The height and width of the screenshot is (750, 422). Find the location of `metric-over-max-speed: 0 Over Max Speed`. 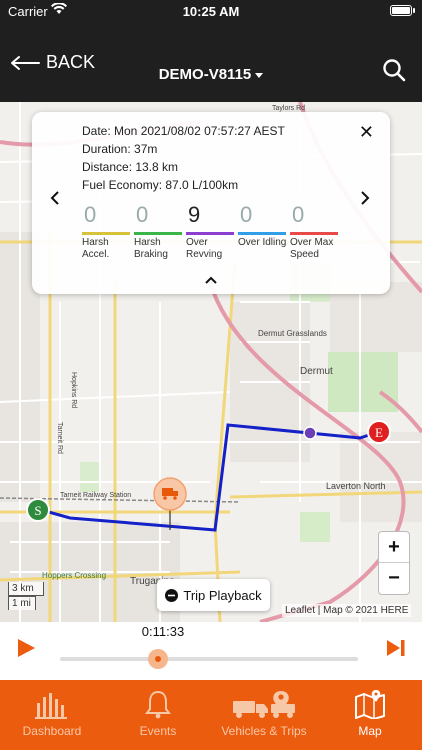

metric-over-max-speed: 0 Over Max Speed is located at coordinates (316, 231).